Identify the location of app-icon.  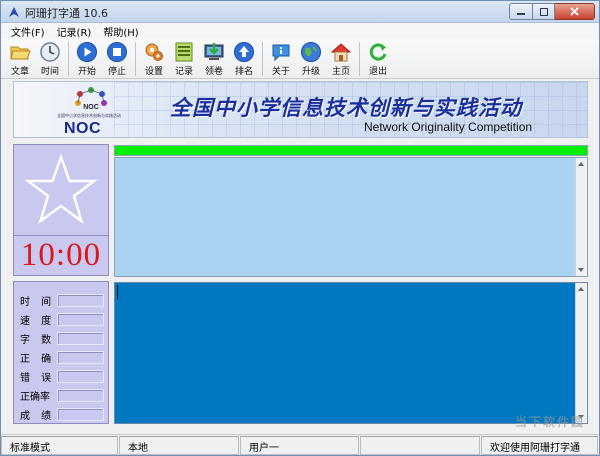
(14, 12).